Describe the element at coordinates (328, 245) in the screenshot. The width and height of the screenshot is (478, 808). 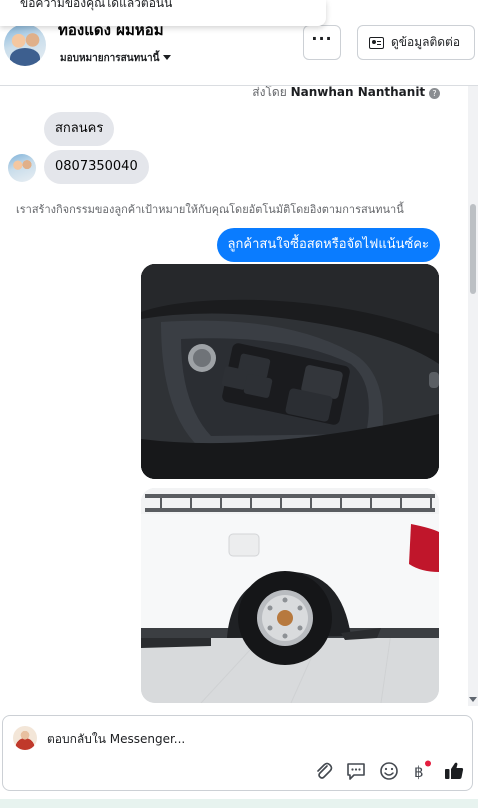
I see `outgoing-message: ลูกค้าสนใจซื้อสดหรือจัดไฟแน้นซ์คะ` at that location.